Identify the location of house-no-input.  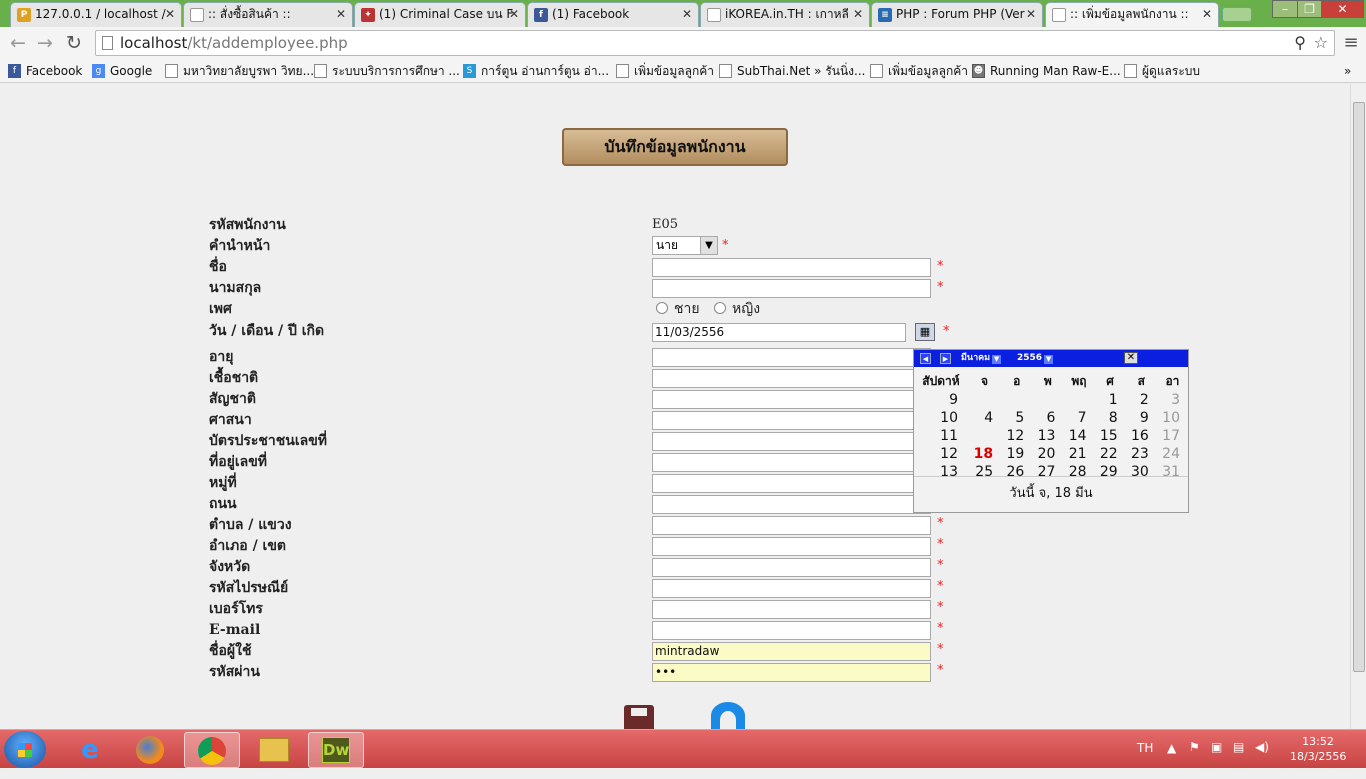
(791, 462).